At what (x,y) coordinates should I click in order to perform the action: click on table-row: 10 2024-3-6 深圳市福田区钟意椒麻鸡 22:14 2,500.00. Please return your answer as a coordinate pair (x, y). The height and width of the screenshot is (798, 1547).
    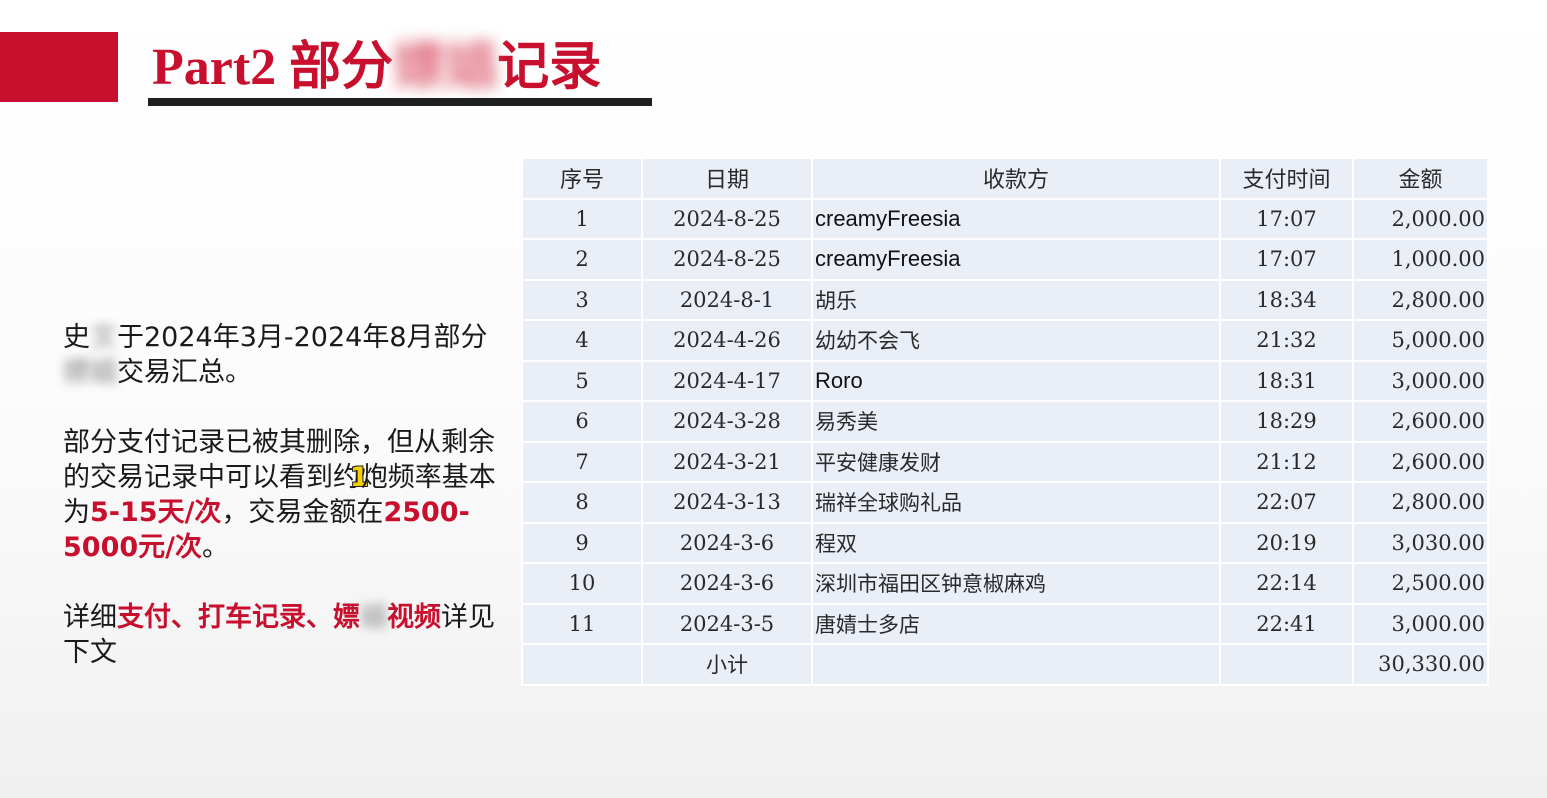
    Looking at the image, I should click on (1005, 583).